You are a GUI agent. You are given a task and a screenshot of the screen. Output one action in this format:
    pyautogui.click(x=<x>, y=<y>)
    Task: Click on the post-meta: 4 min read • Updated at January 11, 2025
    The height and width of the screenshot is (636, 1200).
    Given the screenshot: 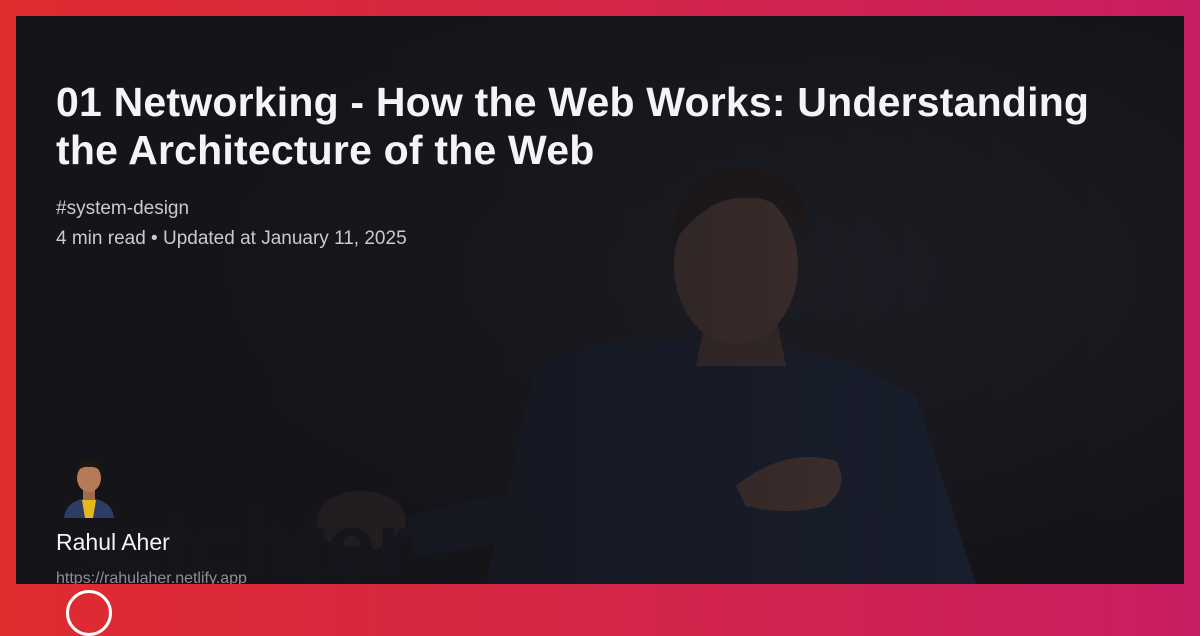 What is the action you would take?
    pyautogui.click(x=231, y=238)
    